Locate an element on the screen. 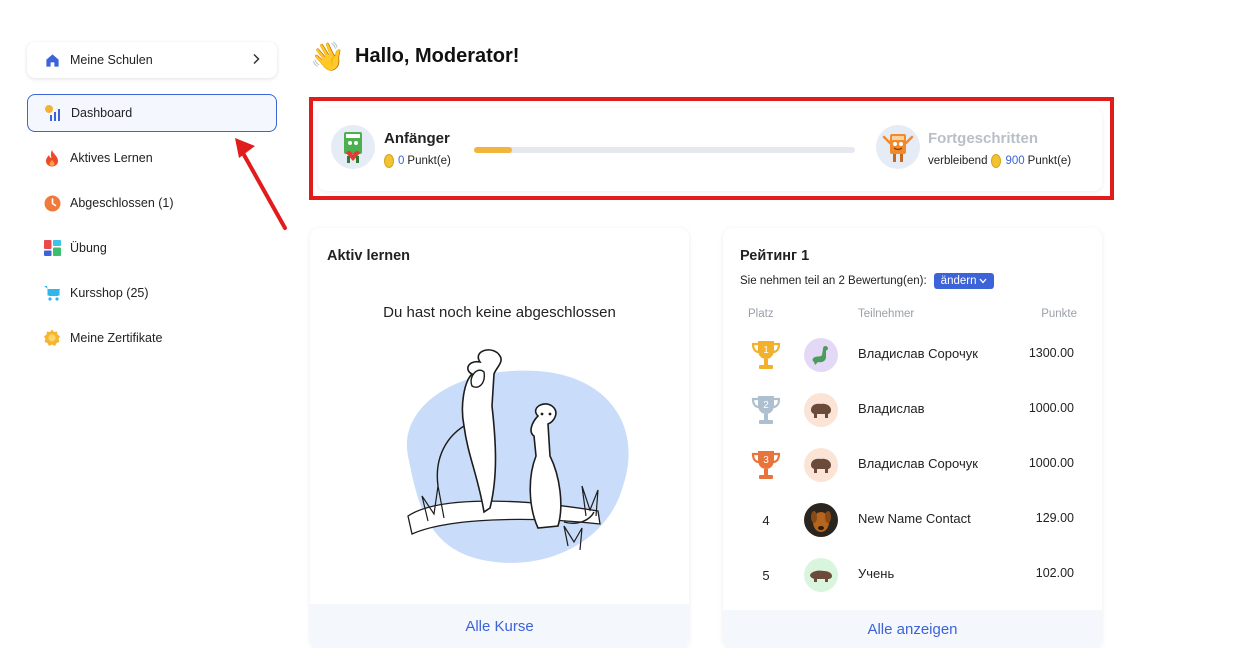 The width and height of the screenshot is (1251, 648). page-header: 👋 Hallo, Moderator! is located at coordinates (414, 56).